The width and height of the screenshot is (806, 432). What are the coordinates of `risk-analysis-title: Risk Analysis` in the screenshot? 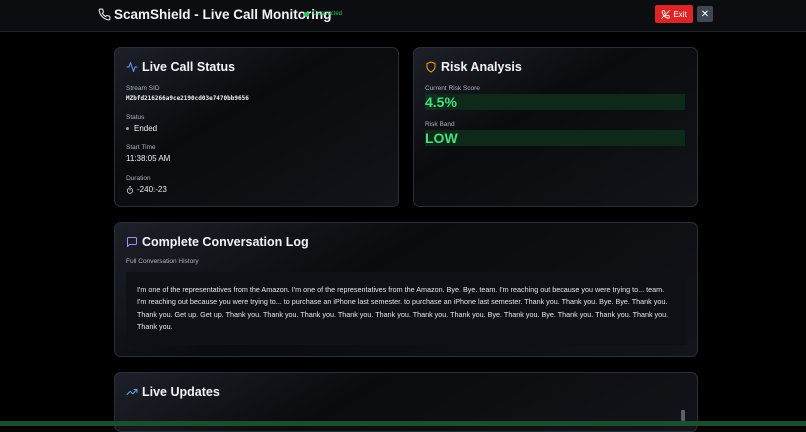 It's located at (473, 67).